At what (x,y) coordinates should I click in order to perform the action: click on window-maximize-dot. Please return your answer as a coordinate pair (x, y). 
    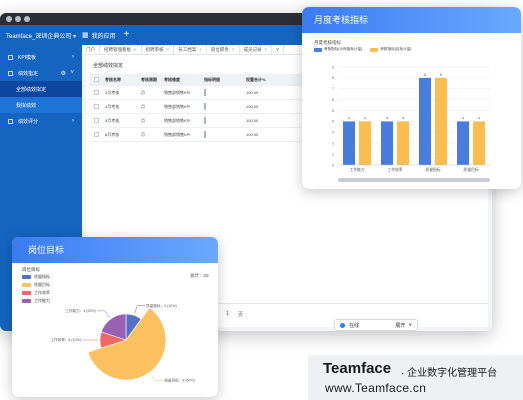
    Looking at the image, I should click on (27, 19).